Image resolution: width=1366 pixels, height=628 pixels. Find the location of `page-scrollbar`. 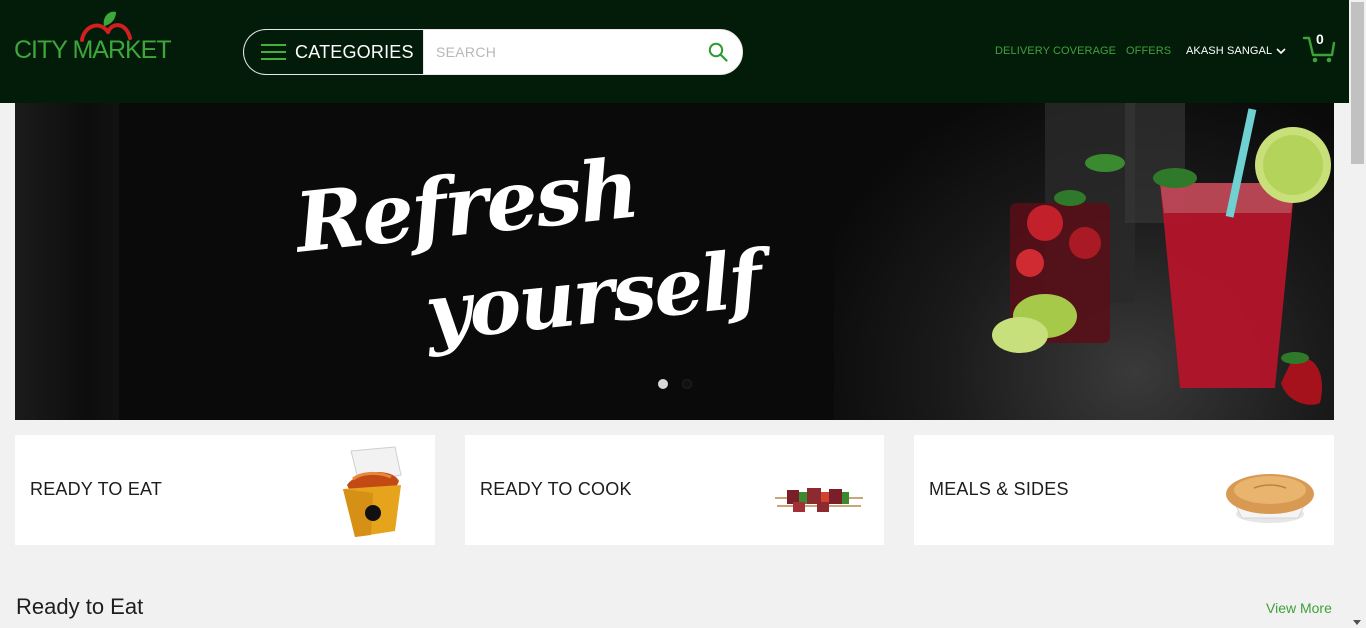

page-scrollbar is located at coordinates (1357, 314).